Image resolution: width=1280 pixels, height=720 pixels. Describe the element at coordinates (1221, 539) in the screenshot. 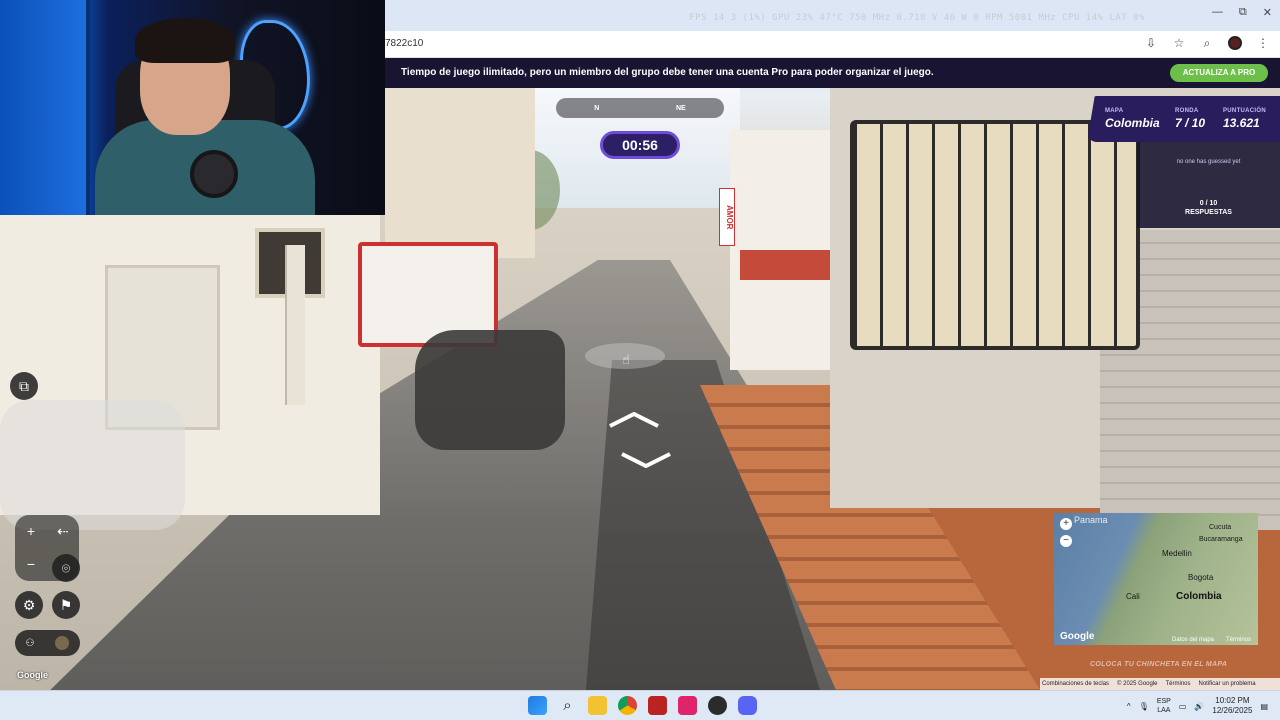

I see `map-label-bucaramanga: Bucaramanga` at that location.